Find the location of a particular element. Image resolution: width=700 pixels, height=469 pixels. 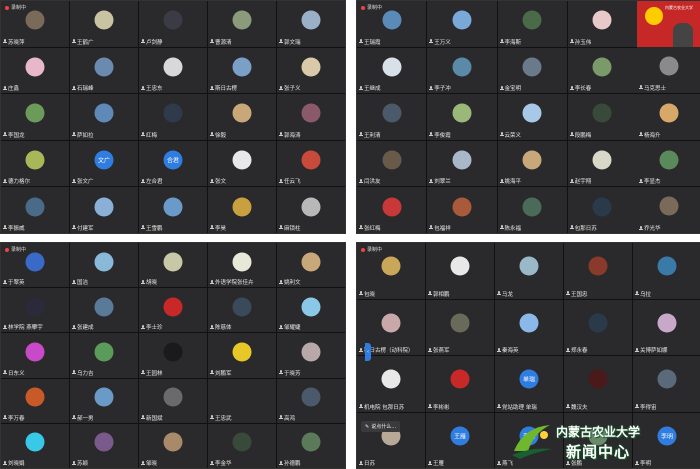

participant-tile: 李昊 is located at coordinates (242, 210).